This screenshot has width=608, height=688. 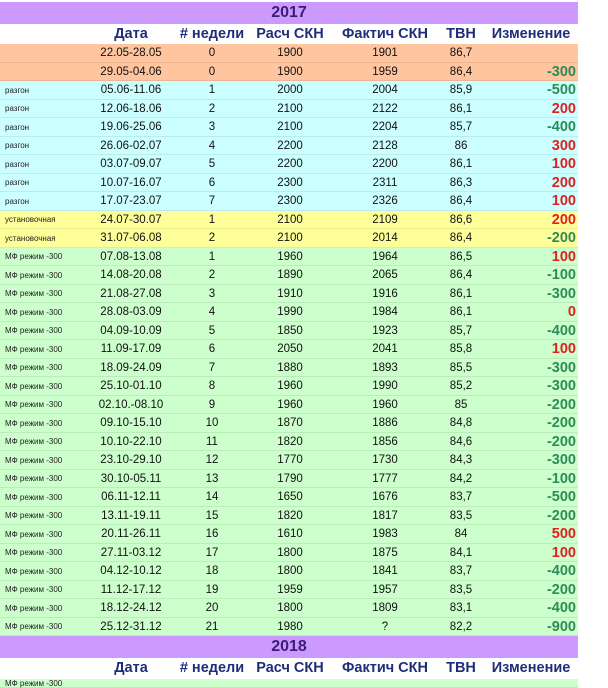 What do you see at coordinates (461, 590) in the screenshot?
I see `tvn-cell: 83,5` at bounding box center [461, 590].